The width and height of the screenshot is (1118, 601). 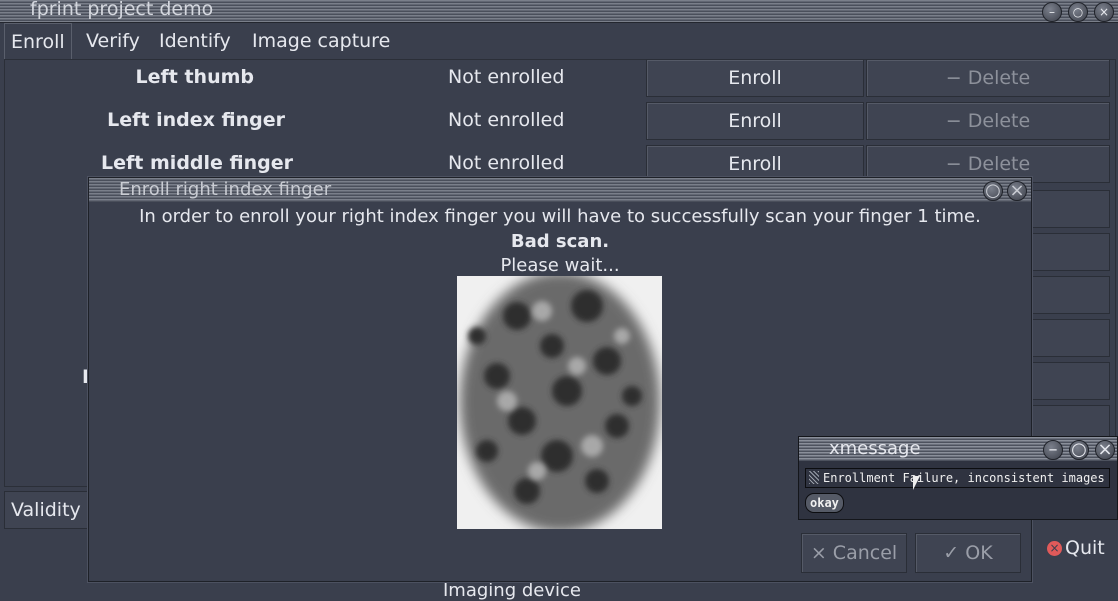 I want to click on finger-label: Left thumb, so click(x=195, y=77).